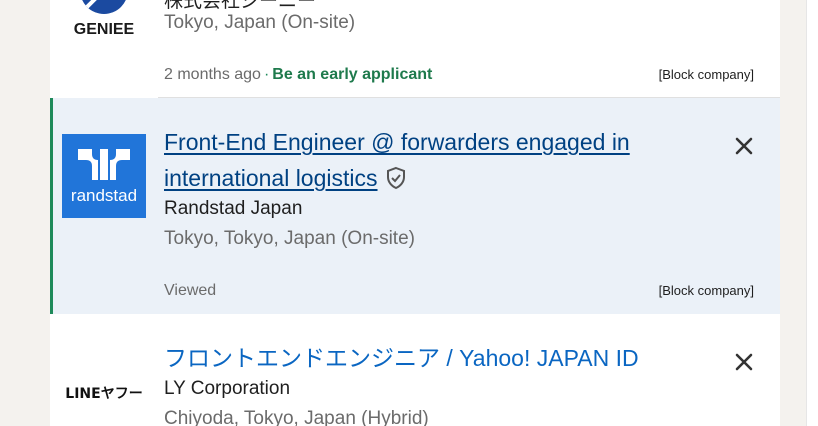 The width and height of the screenshot is (818, 426). Describe the element at coordinates (352, 74) in the screenshot. I see `early-applicant-badge: Be an early applicant` at that location.